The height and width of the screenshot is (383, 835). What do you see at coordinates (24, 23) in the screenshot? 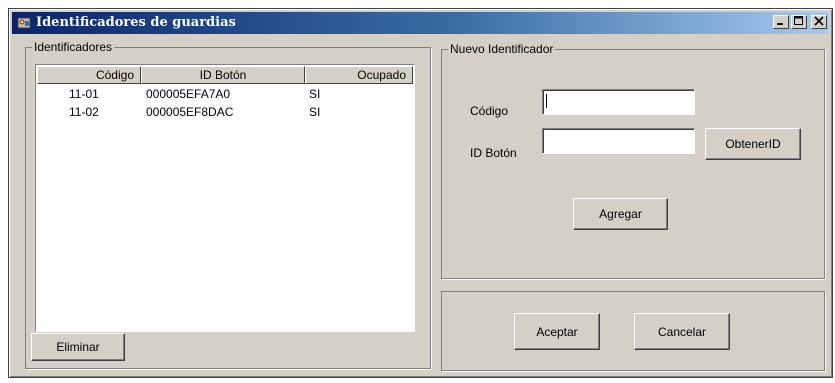
I see `app-icon` at bounding box center [24, 23].